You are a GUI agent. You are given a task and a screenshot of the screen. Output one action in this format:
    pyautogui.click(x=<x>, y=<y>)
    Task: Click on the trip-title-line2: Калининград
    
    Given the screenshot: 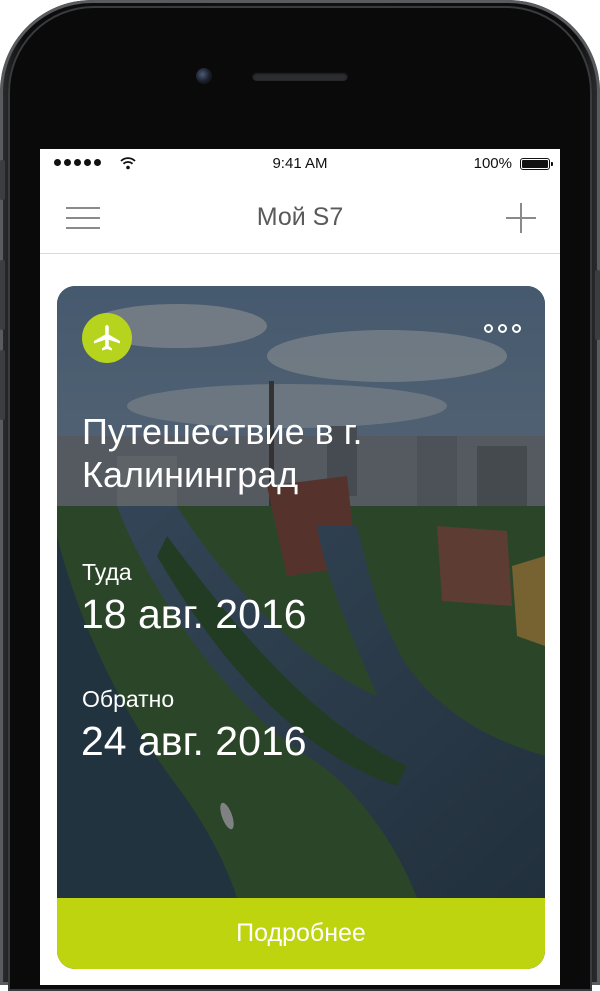 What is the action you would take?
    pyautogui.click(x=190, y=474)
    